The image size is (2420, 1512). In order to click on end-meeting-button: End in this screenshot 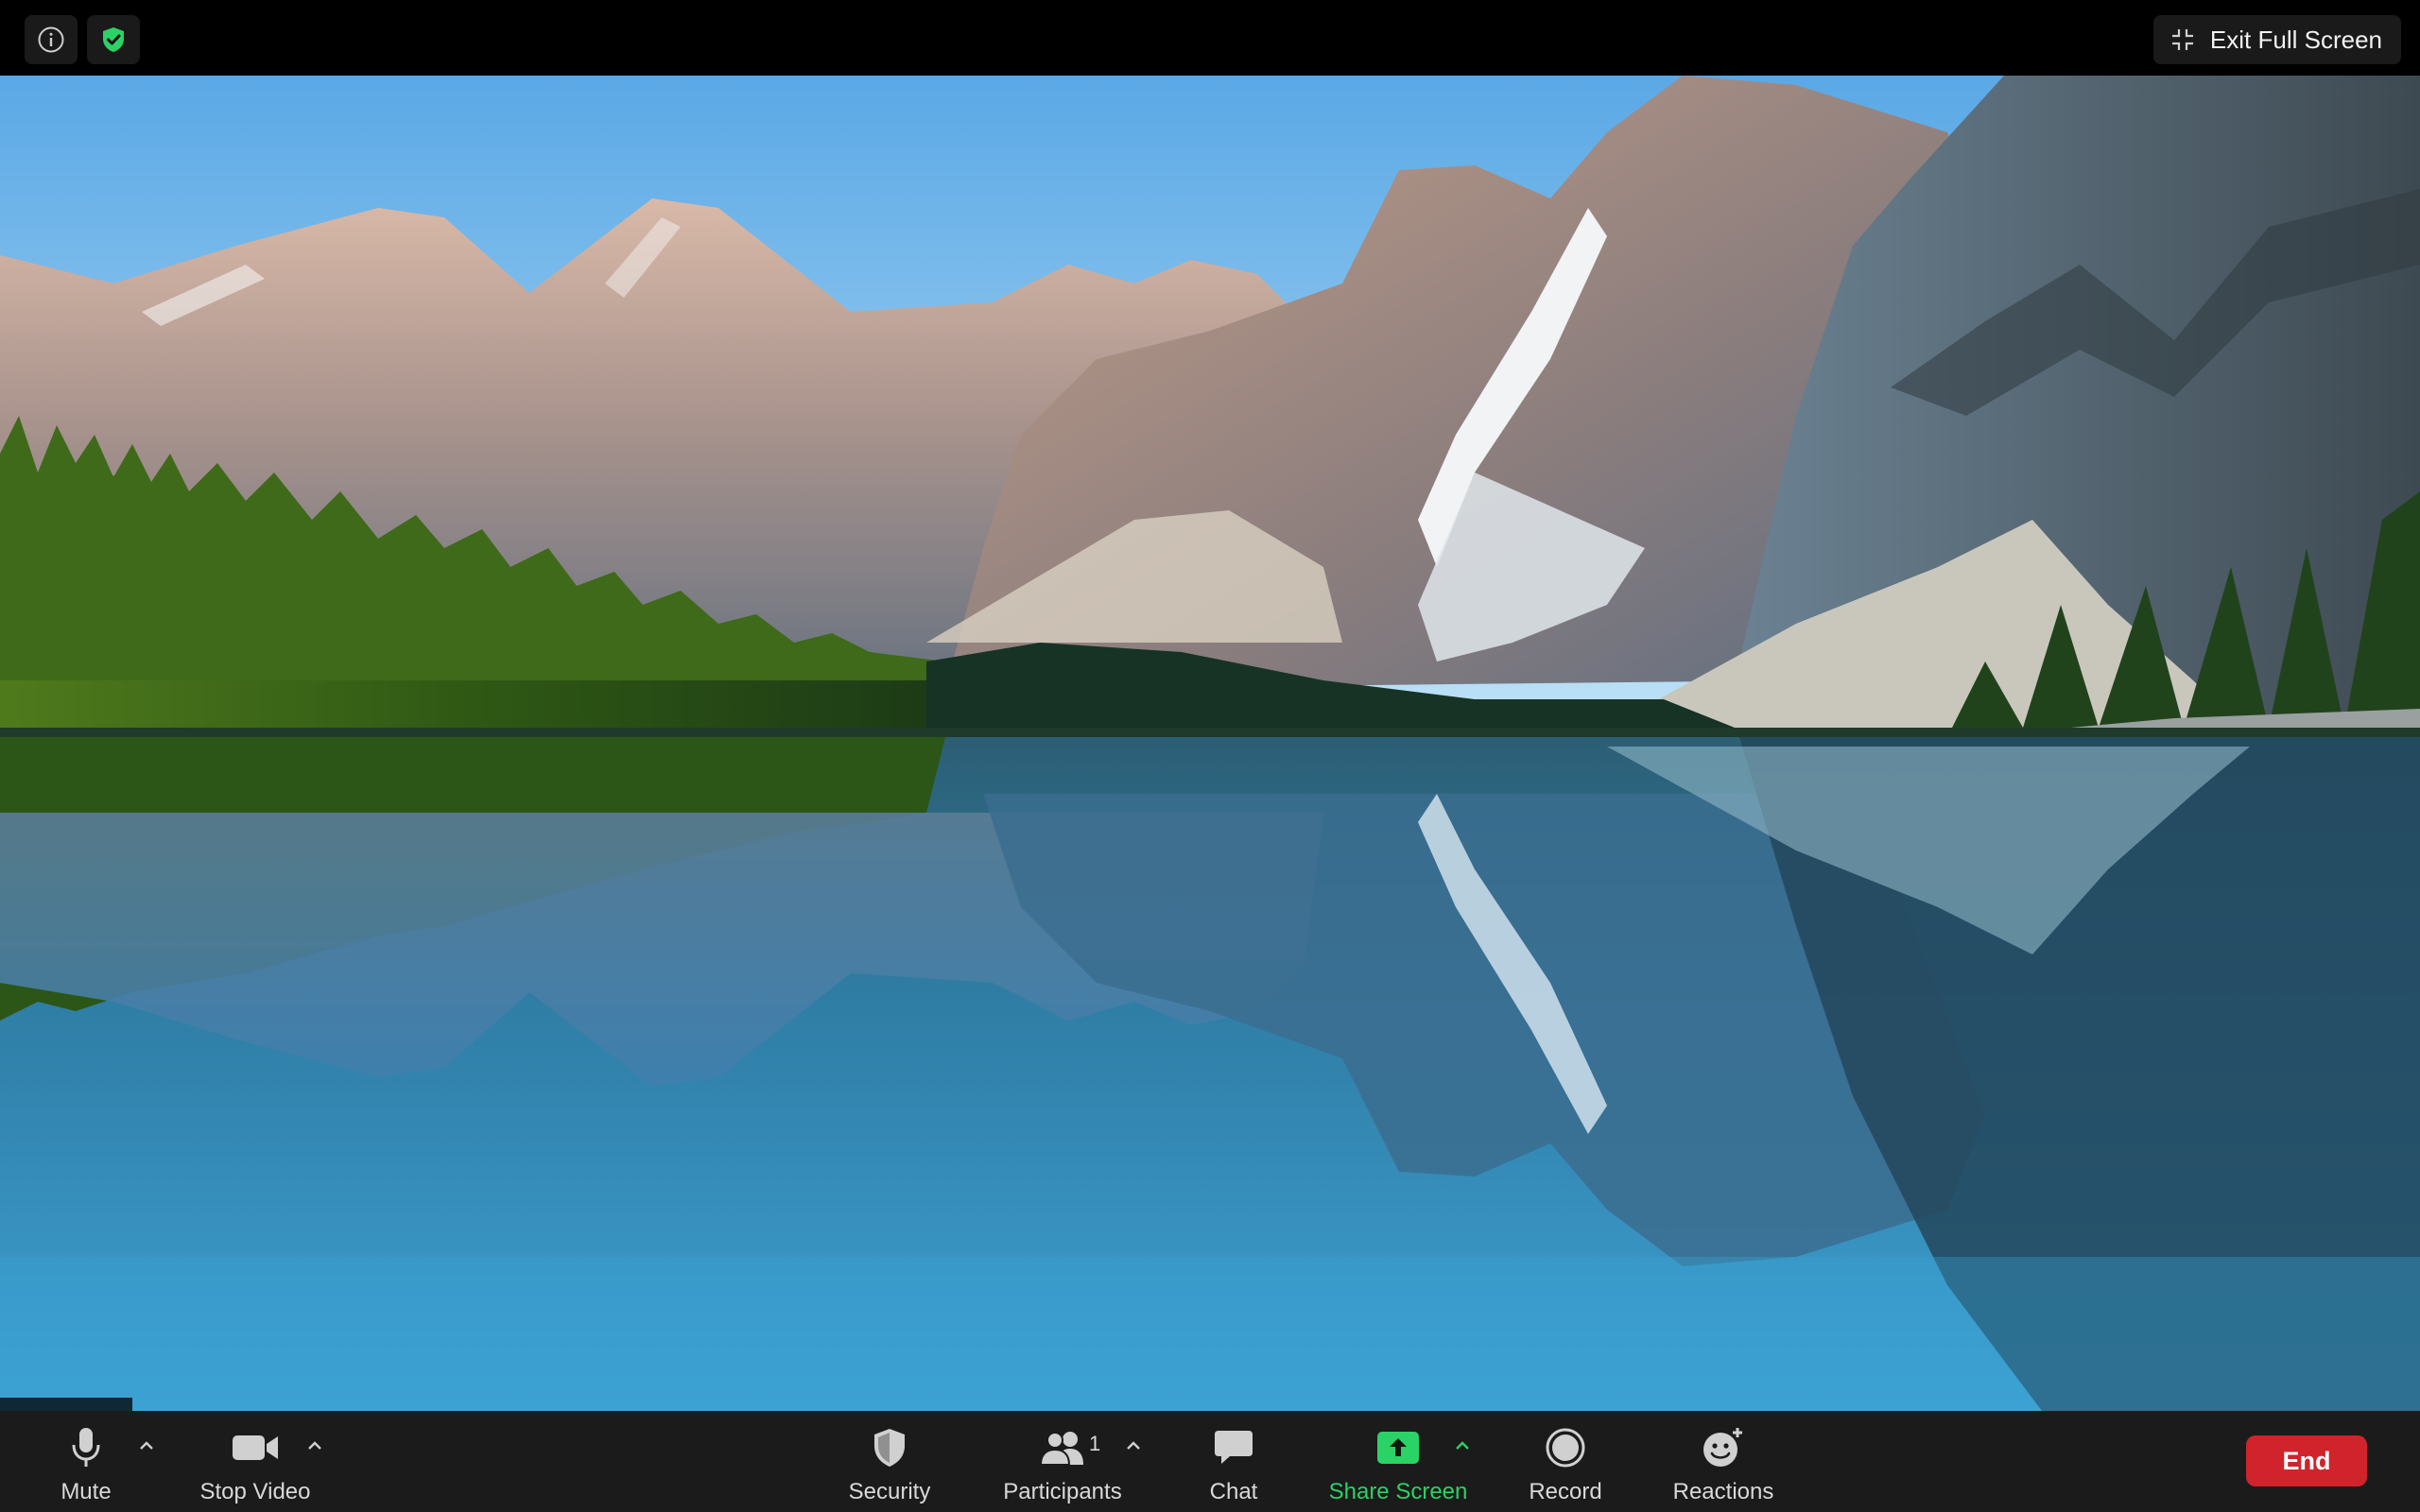, I will do `click(2306, 1460)`.